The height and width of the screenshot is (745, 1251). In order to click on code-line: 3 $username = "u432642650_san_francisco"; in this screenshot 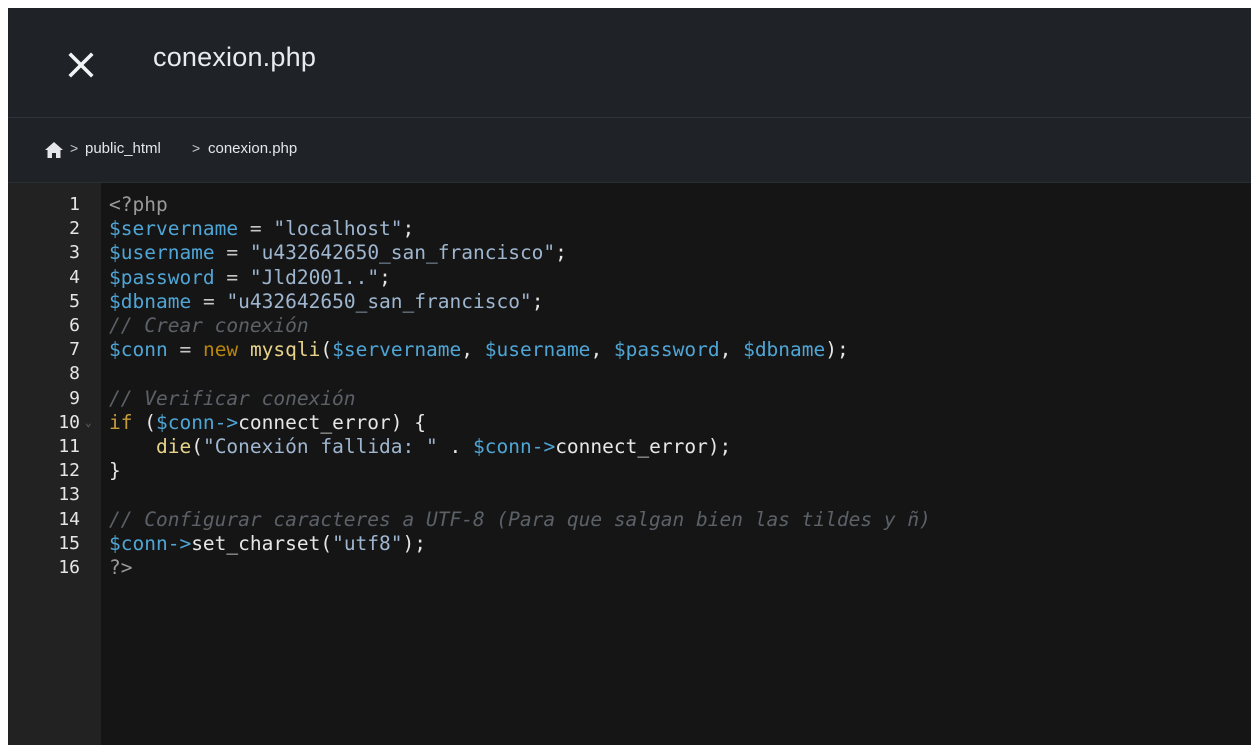, I will do `click(629, 253)`.